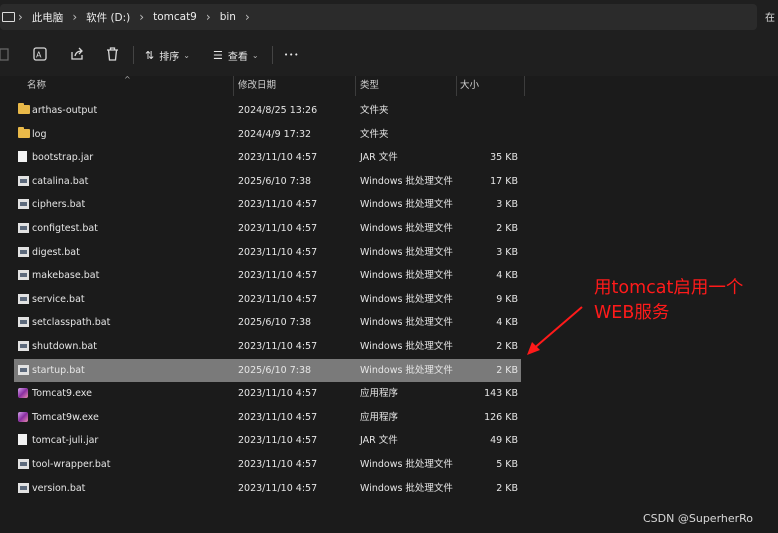  I want to click on file-name: ciphers.bat, so click(59, 205).